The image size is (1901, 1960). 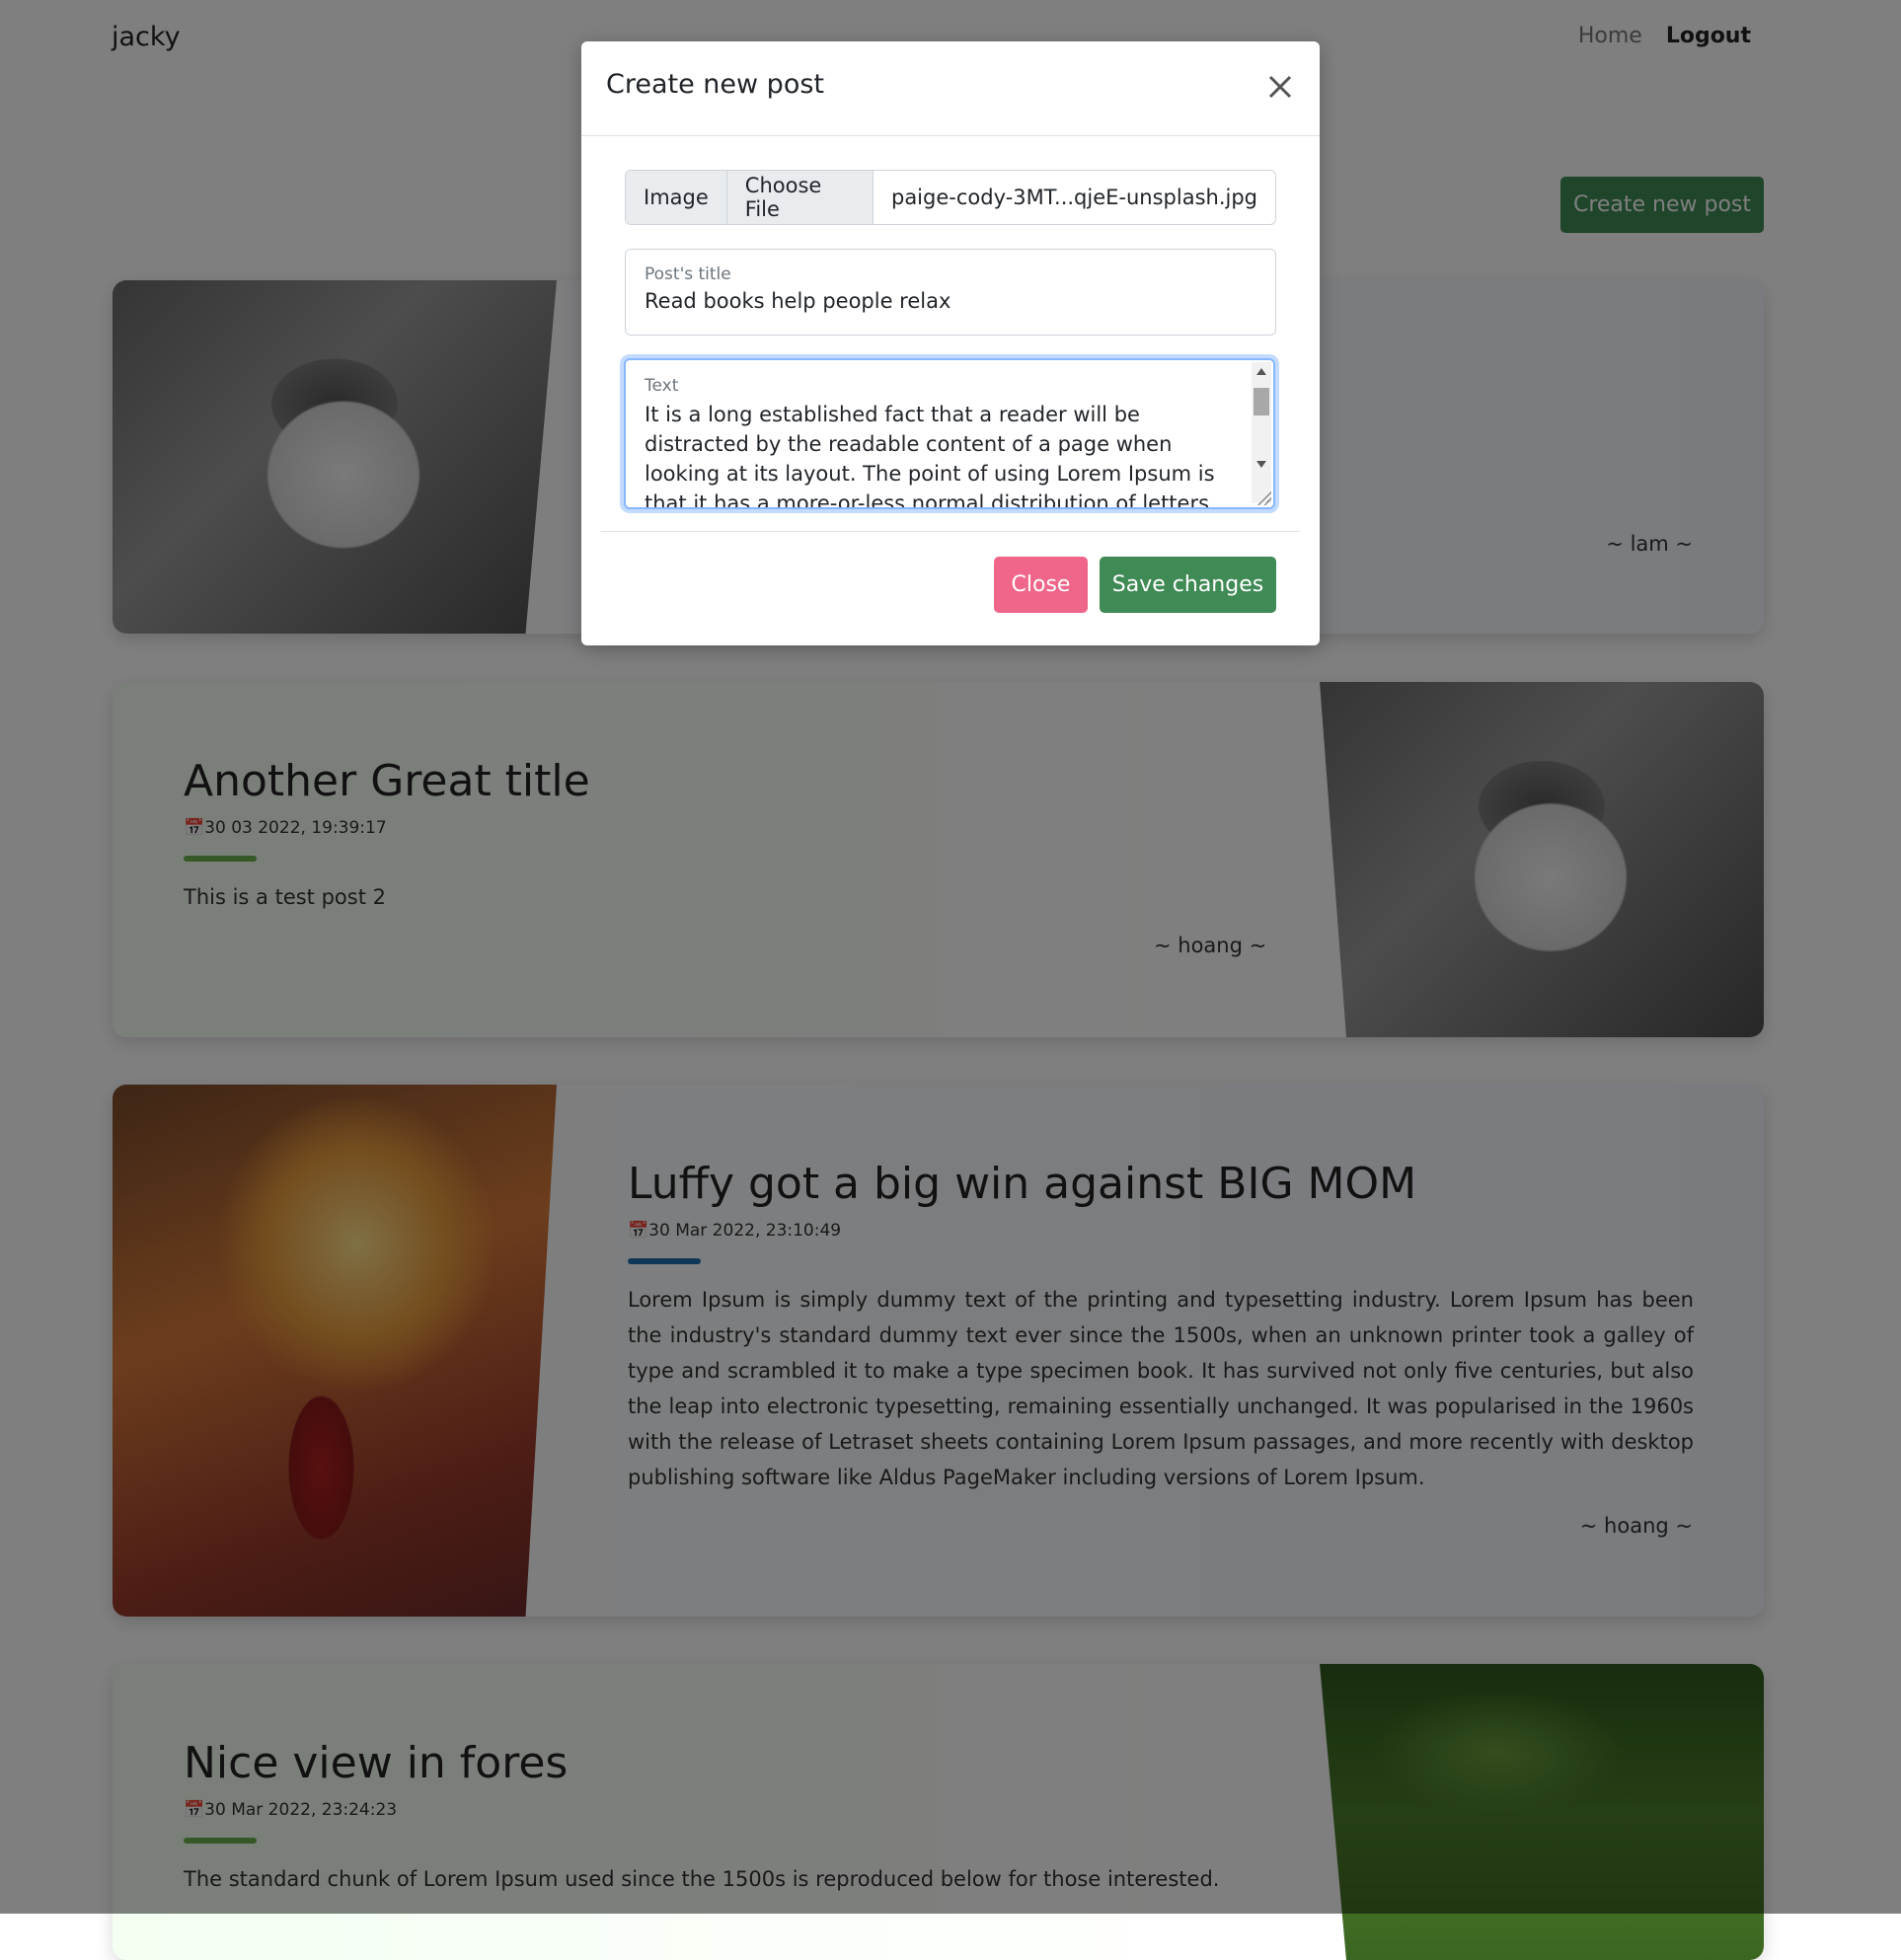 I want to click on modal-title: Create new post, so click(x=715, y=84).